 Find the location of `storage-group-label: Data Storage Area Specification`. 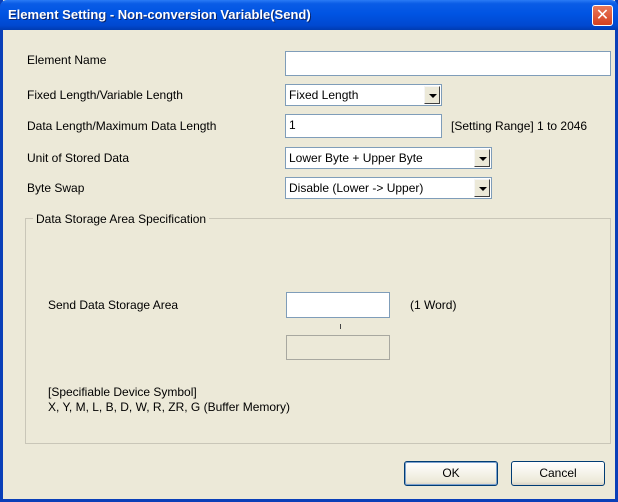

storage-group-label: Data Storage Area Specification is located at coordinates (121, 219).